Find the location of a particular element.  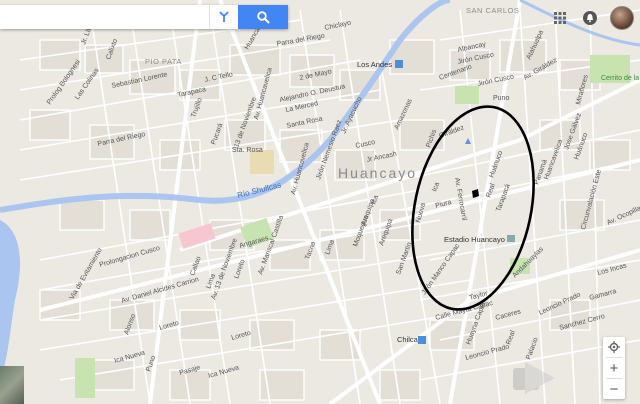

street-label: Puno is located at coordinates (501, 98).